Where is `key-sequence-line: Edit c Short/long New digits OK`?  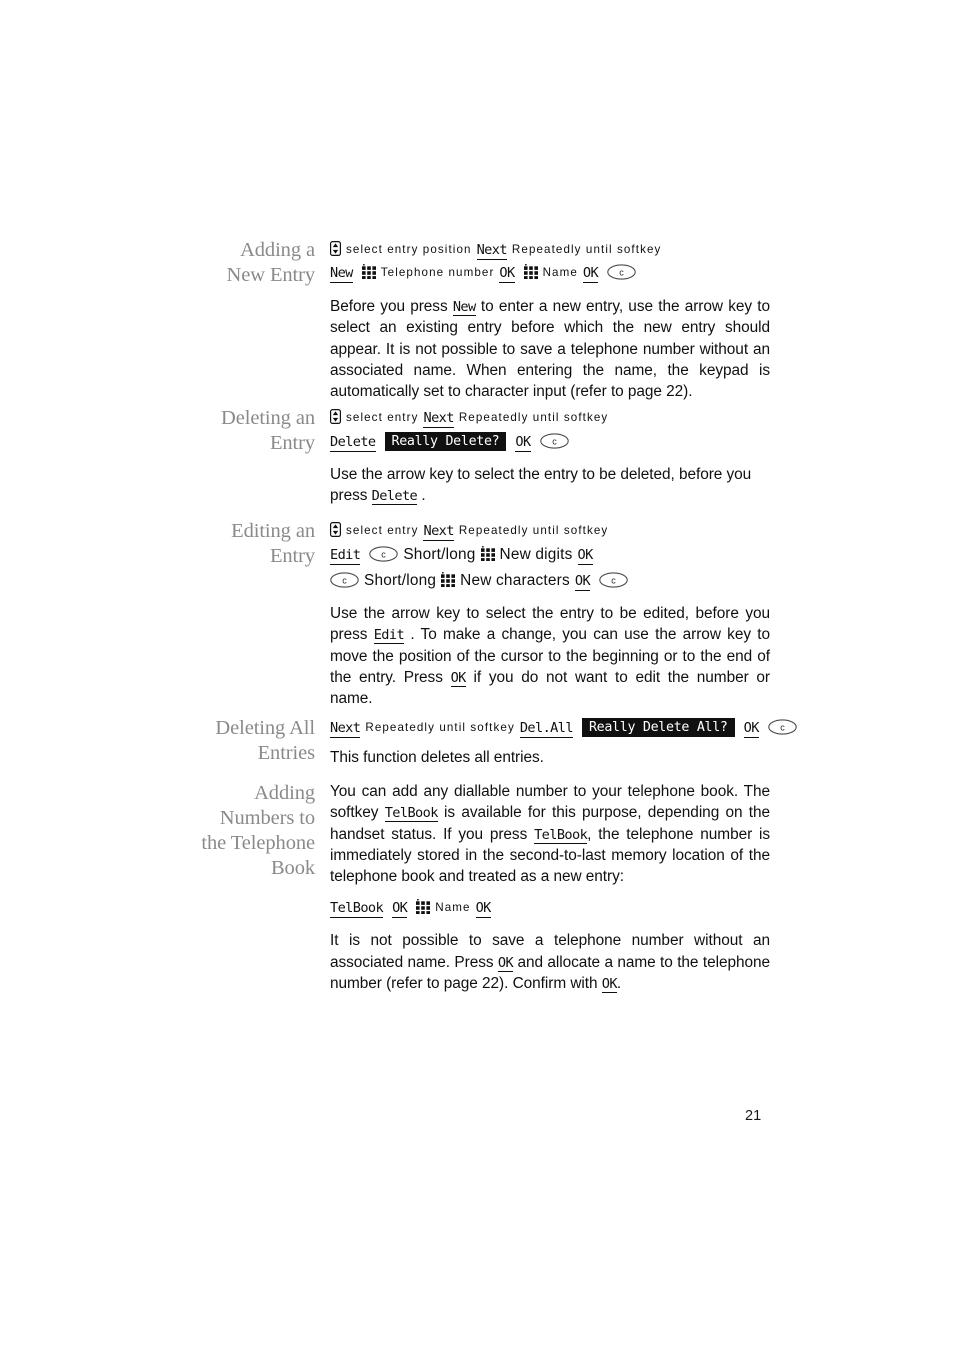 key-sequence-line: Edit c Short/long New digits OK is located at coordinates (550, 555).